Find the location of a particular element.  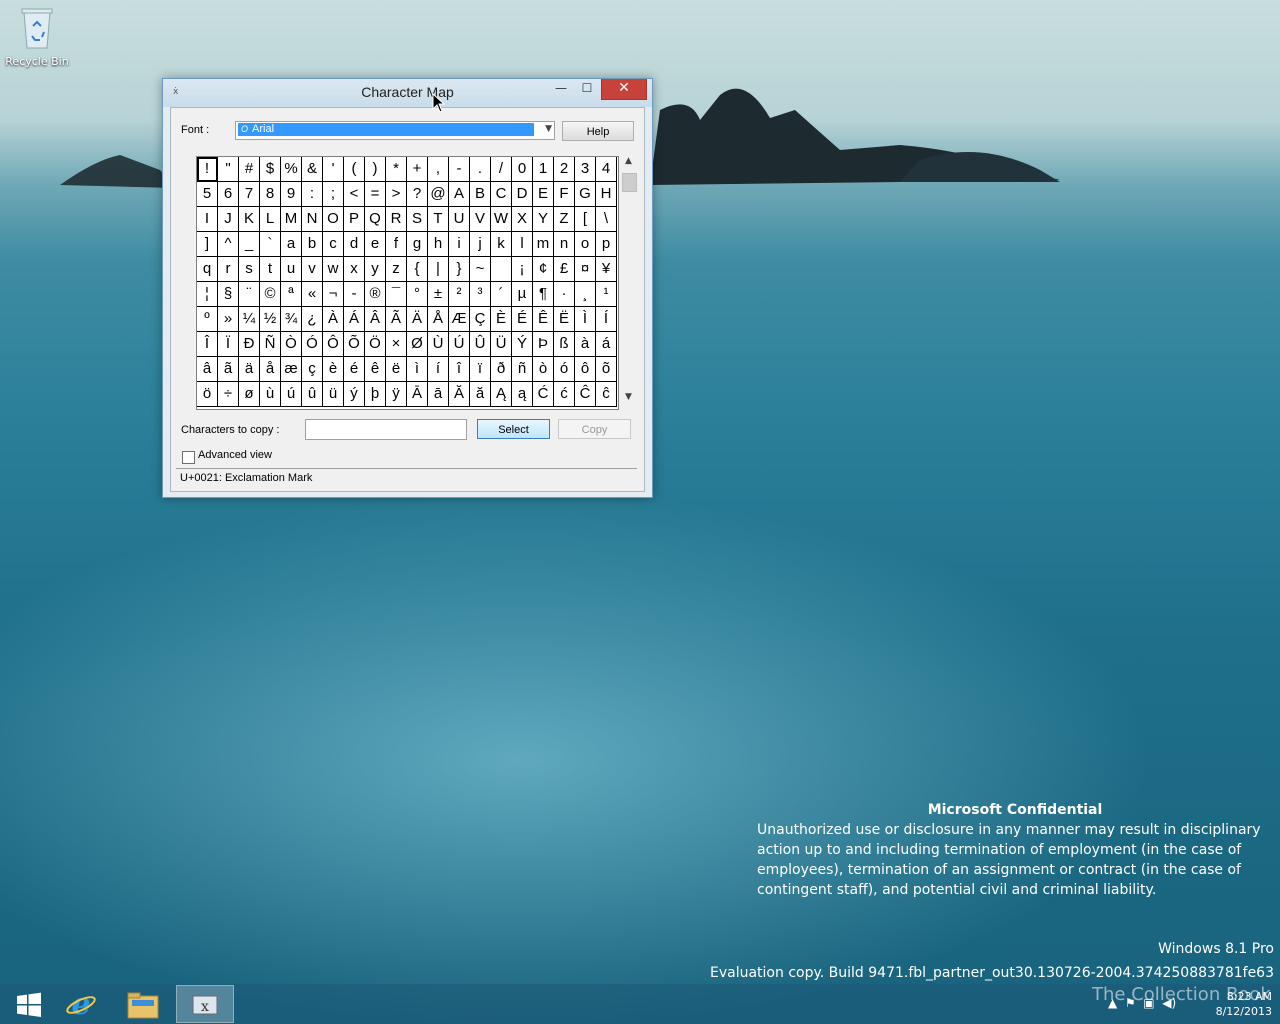

character-cell: Ą is located at coordinates (501, 394).